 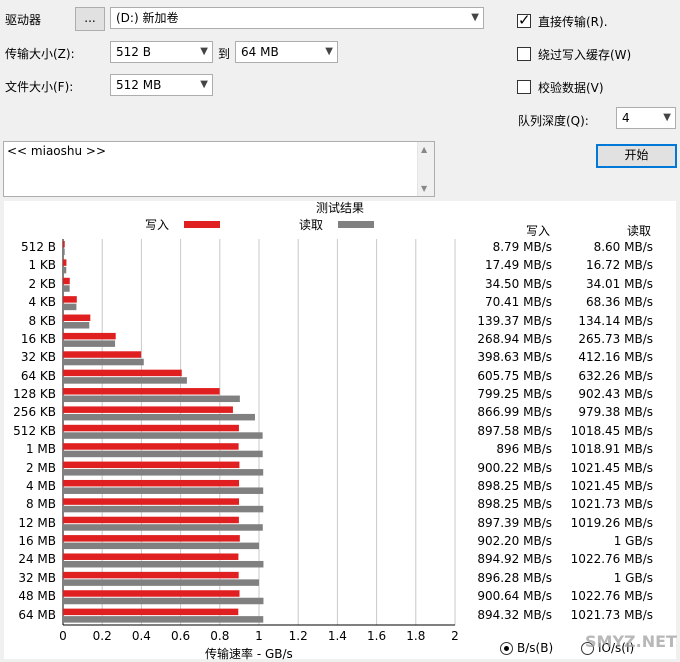 I want to click on write-speed-cell: 902.20 MB/s, so click(x=514, y=541).